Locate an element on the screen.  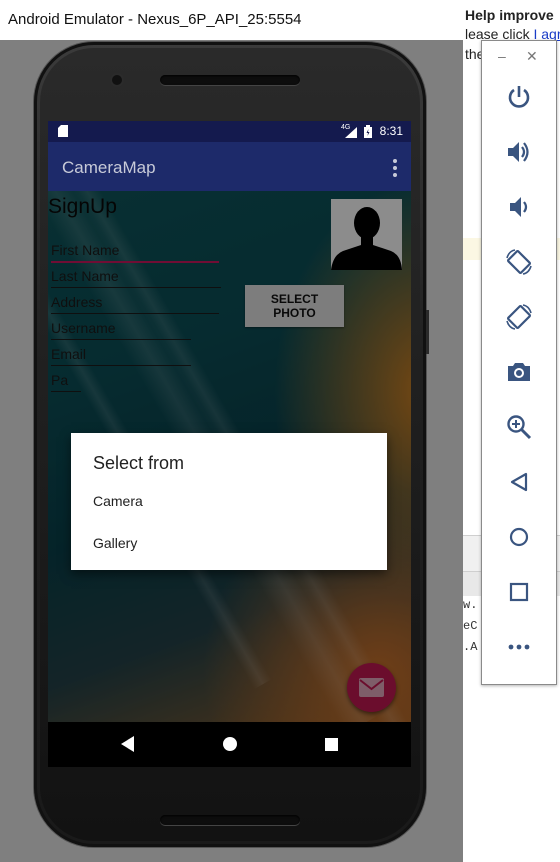
sd-card-icon is located at coordinates (63, 131).